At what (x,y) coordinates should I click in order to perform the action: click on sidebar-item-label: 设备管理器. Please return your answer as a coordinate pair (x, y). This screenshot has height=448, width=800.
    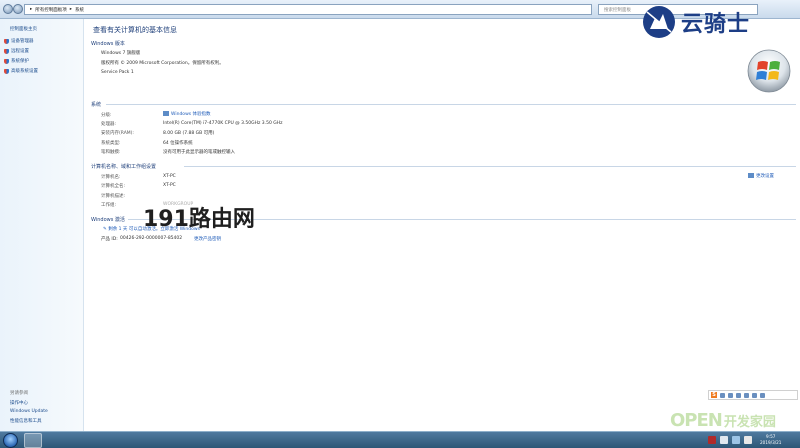
    Looking at the image, I should click on (22, 41).